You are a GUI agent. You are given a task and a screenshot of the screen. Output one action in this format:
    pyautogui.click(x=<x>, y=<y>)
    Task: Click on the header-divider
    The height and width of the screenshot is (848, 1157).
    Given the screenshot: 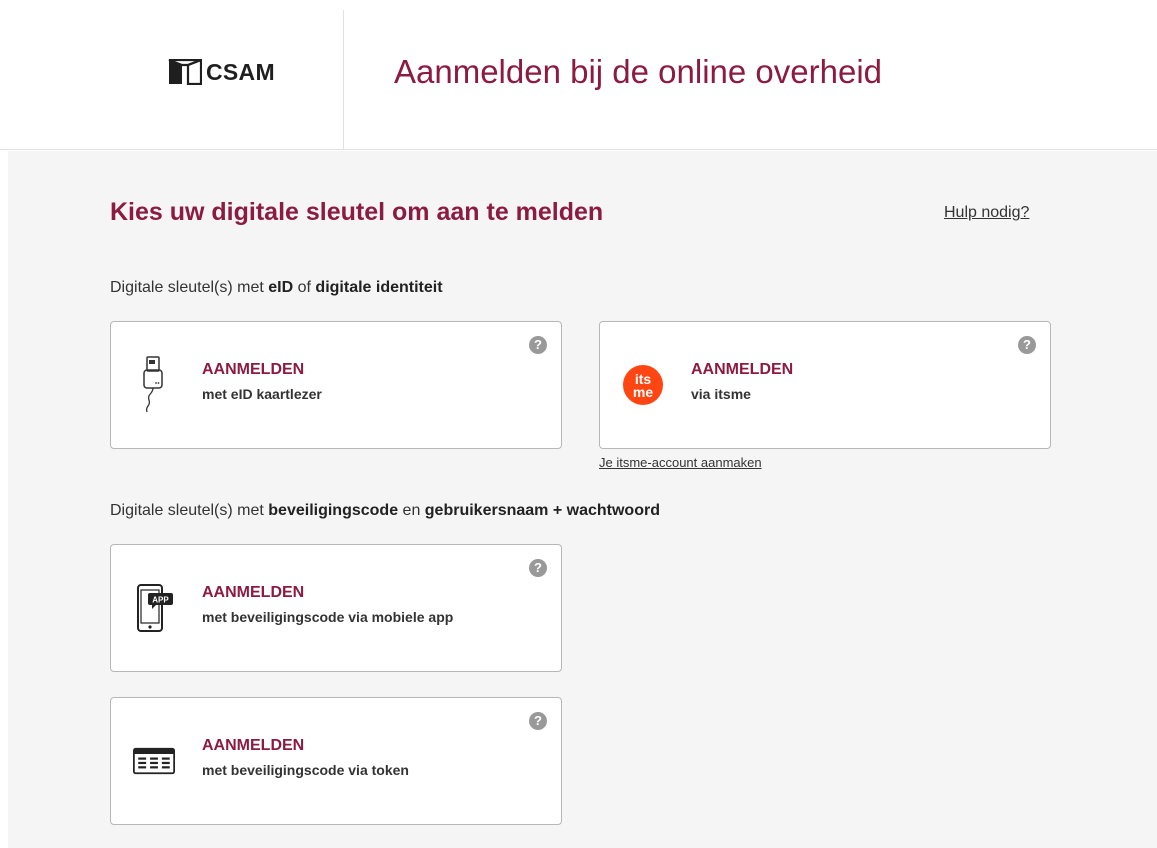 What is the action you would take?
    pyautogui.click(x=343, y=80)
    